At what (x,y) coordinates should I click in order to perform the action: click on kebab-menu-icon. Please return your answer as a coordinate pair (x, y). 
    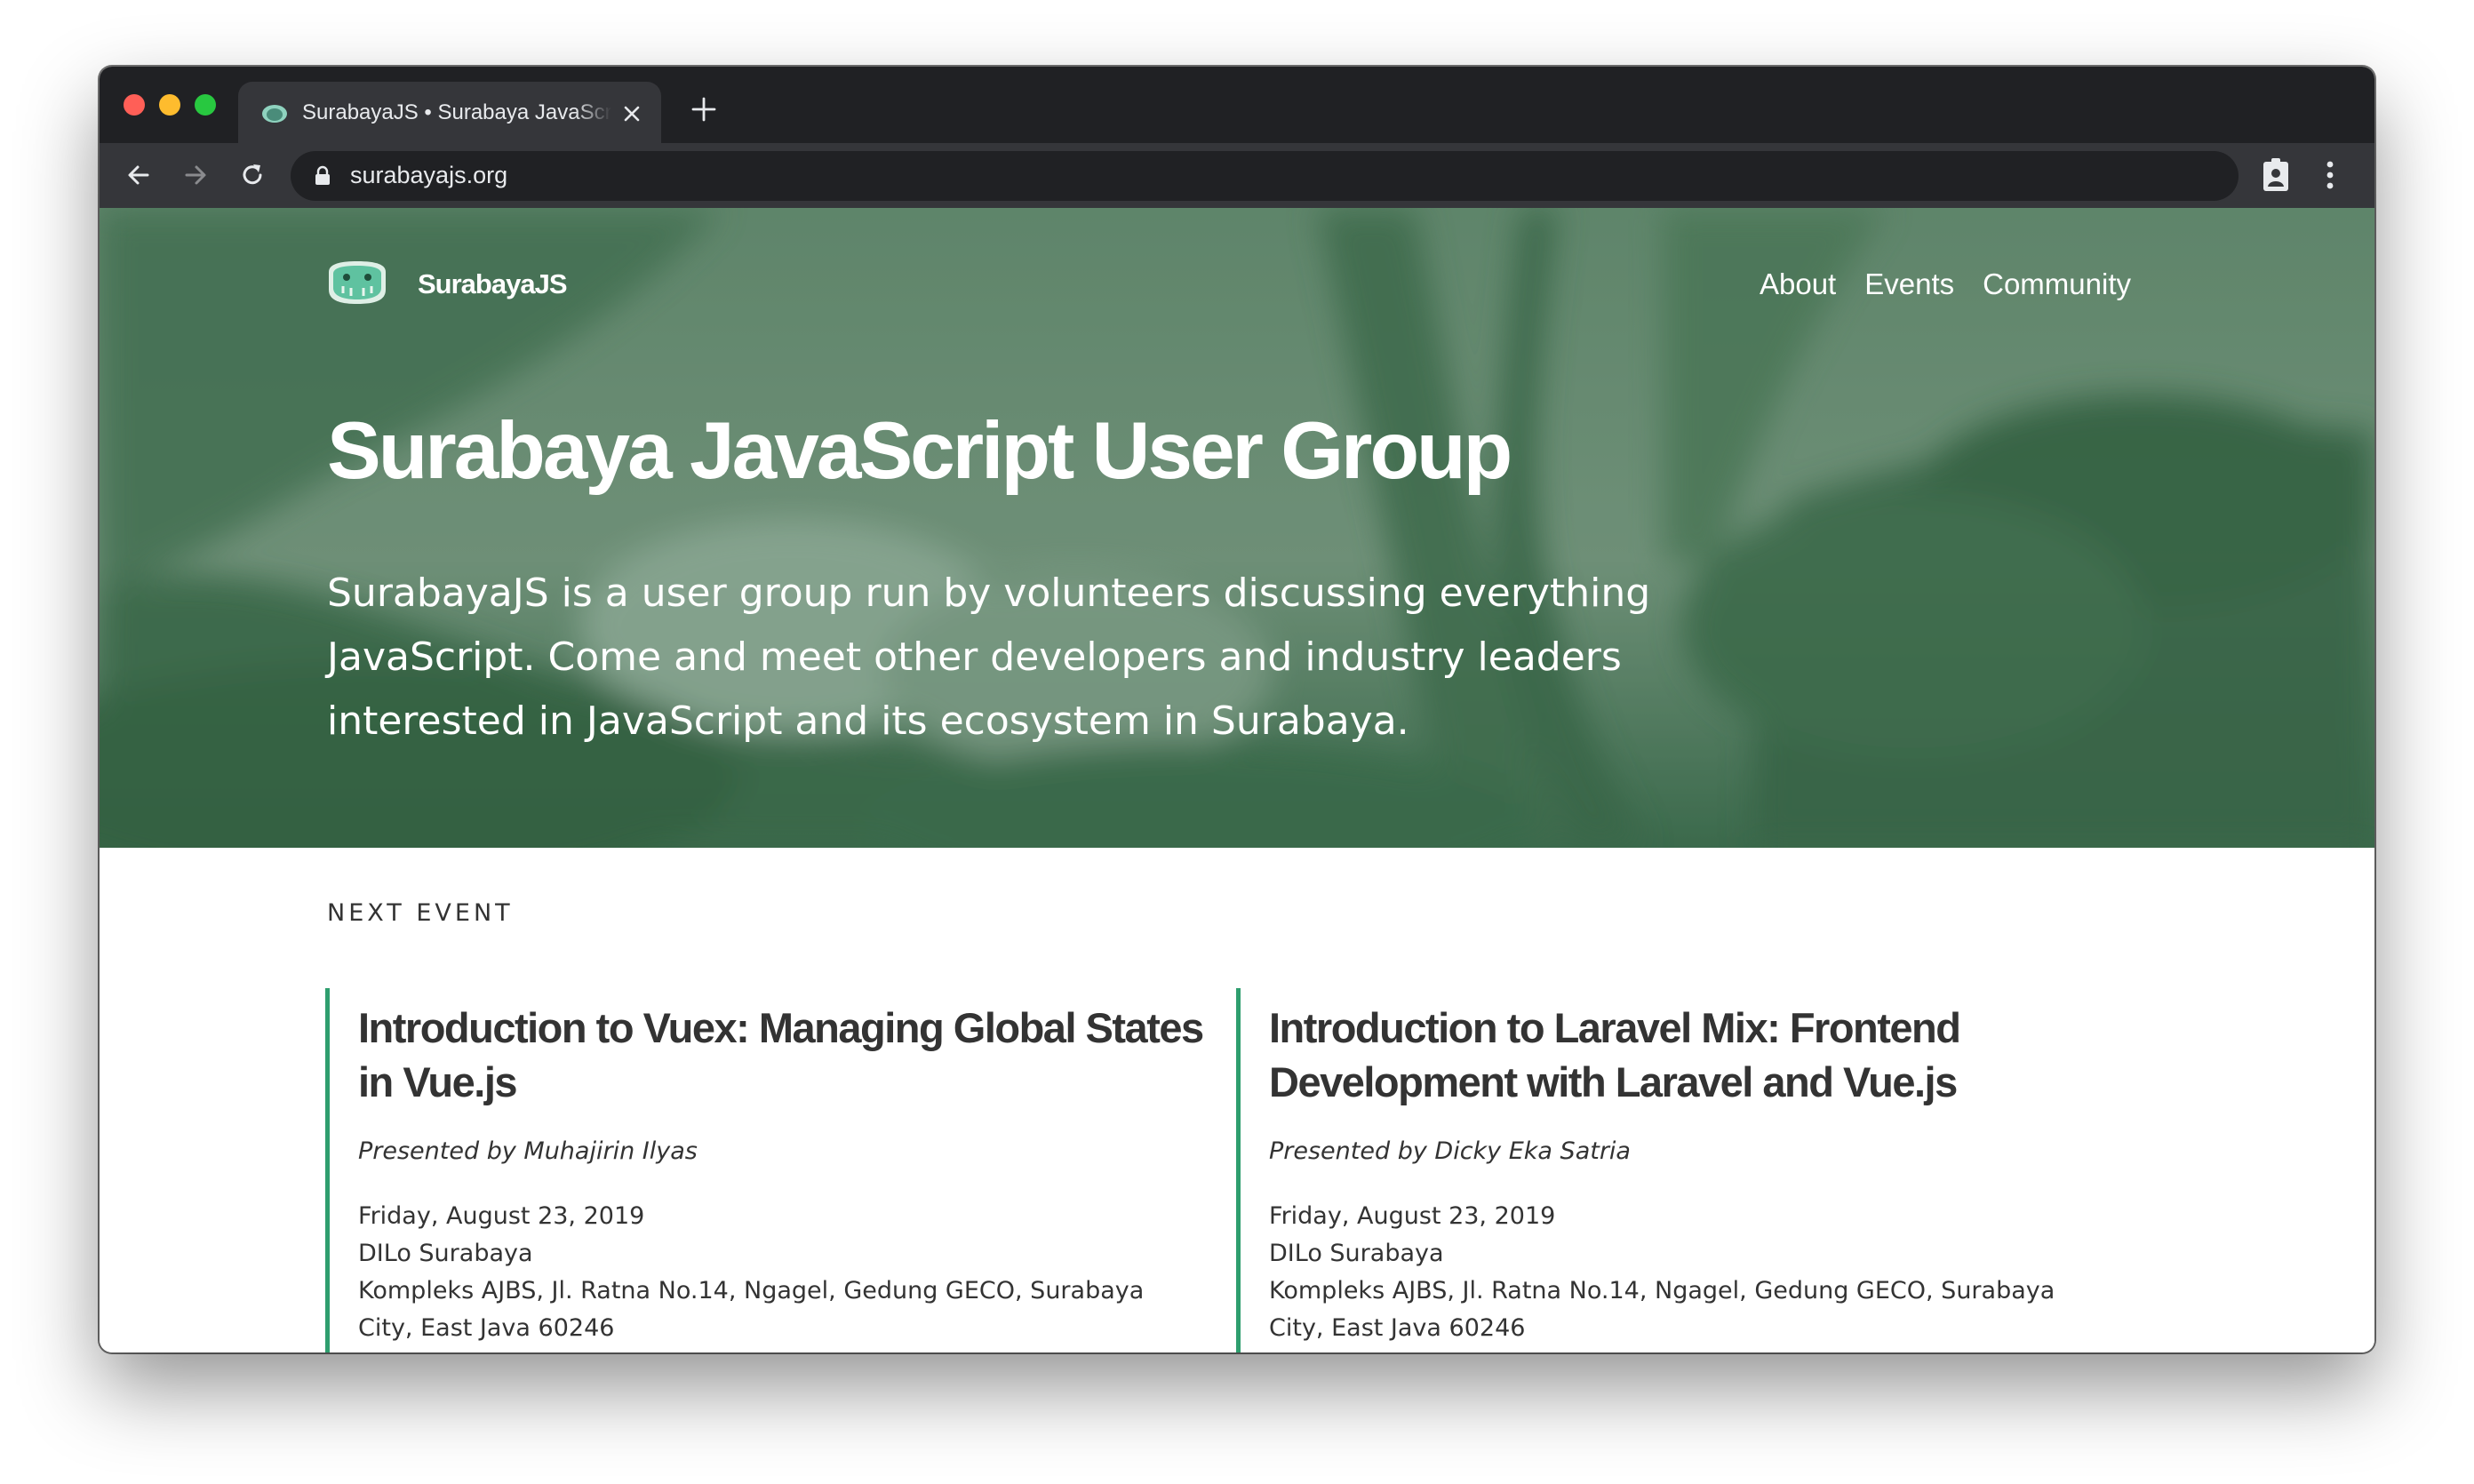
    Looking at the image, I should click on (2330, 175).